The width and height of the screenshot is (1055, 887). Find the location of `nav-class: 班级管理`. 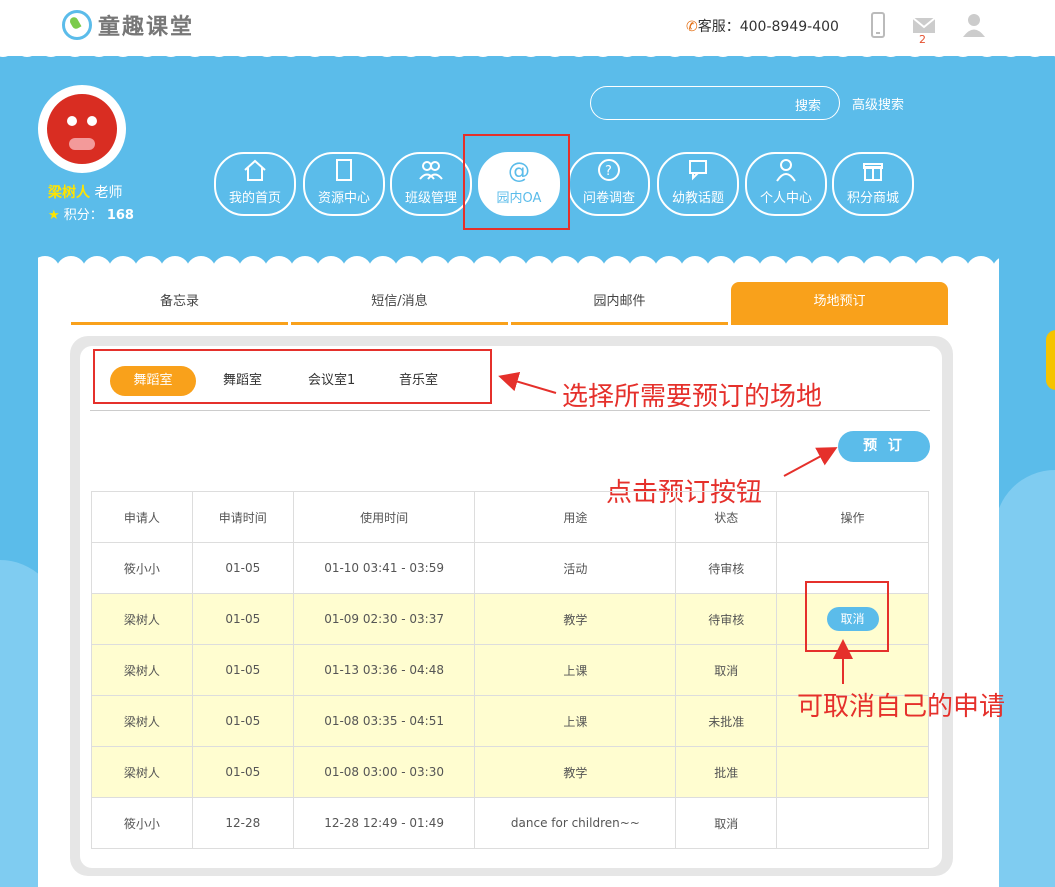

nav-class: 班级管理 is located at coordinates (431, 184).